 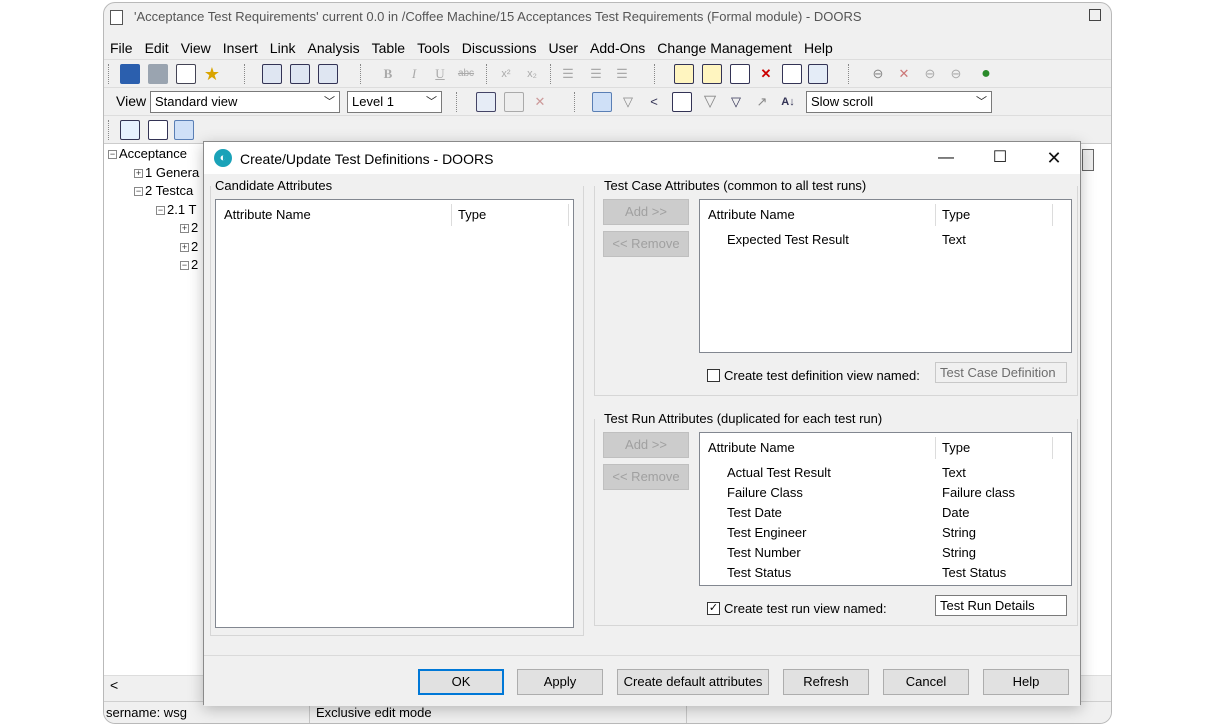 What do you see at coordinates (1095, 15) in the screenshot?
I see `maximize-icon` at bounding box center [1095, 15].